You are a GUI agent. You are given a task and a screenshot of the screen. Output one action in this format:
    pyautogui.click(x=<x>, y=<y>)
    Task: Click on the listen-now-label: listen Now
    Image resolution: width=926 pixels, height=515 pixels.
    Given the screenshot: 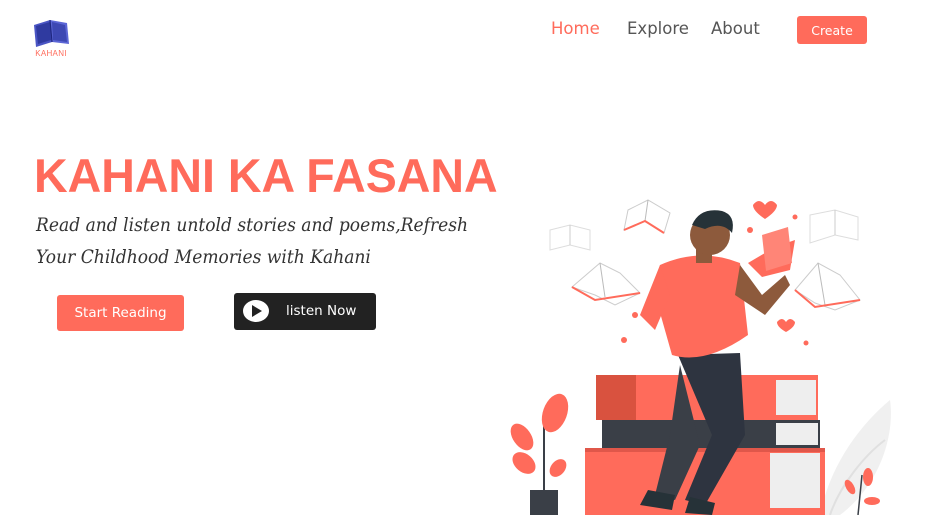 What is the action you would take?
    pyautogui.click(x=321, y=311)
    